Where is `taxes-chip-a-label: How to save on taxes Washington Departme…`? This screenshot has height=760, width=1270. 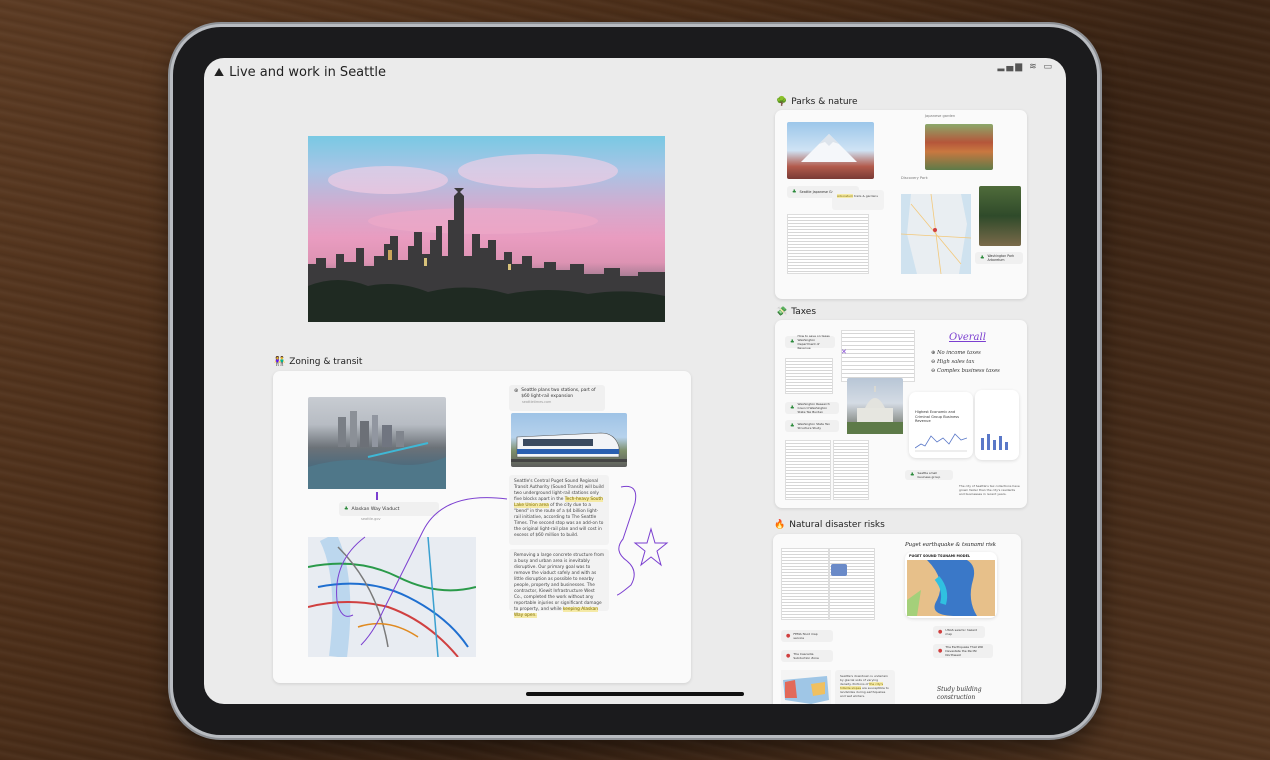
taxes-chip-a-label: How to save on taxes Washington Departme… is located at coordinates (813, 342).